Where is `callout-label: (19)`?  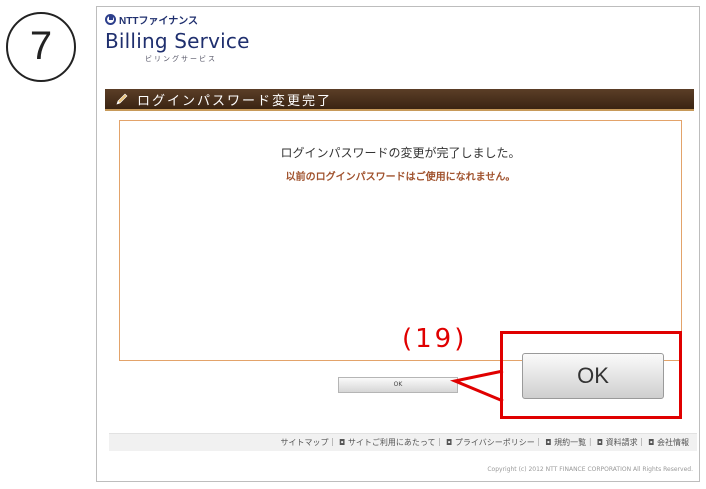
callout-label: (19) is located at coordinates (435, 339).